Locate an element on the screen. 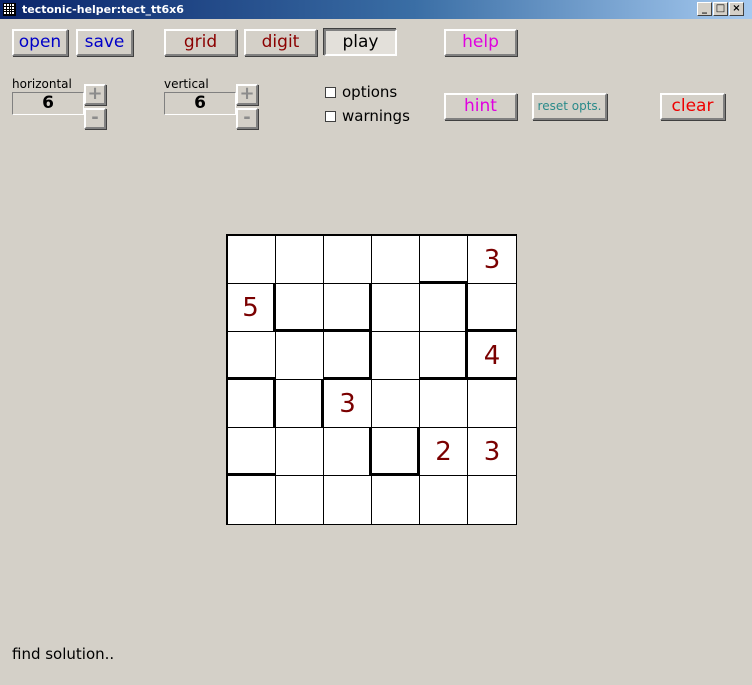 The image size is (752, 685). window-title: tectonic-helper:tect_tt6x6 is located at coordinates (103, 9).